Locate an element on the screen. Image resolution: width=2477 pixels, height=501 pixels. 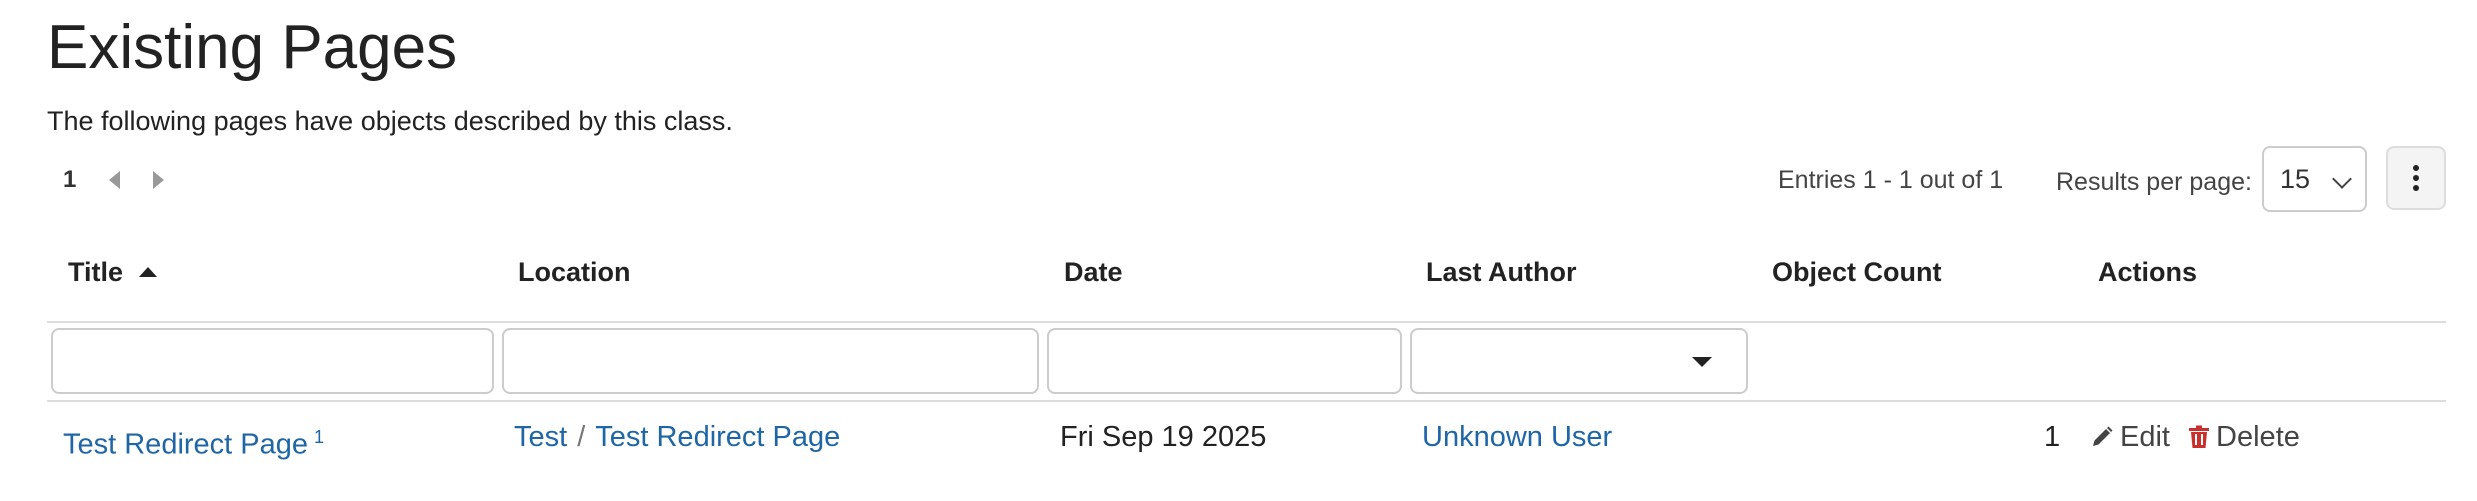
date-filter-input is located at coordinates (1224, 361).